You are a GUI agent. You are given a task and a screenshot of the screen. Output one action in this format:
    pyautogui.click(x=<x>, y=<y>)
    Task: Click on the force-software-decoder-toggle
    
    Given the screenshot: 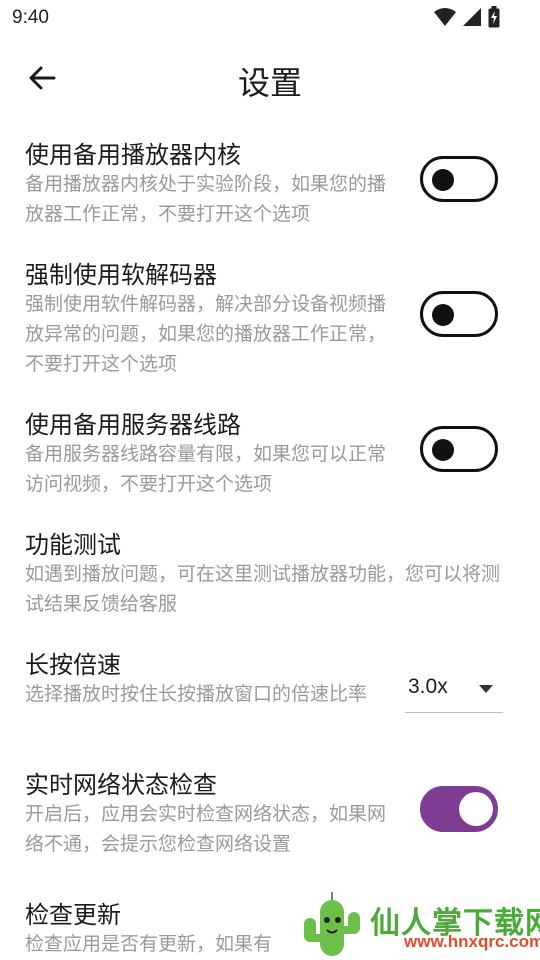 What is the action you would take?
    pyautogui.click(x=459, y=314)
    